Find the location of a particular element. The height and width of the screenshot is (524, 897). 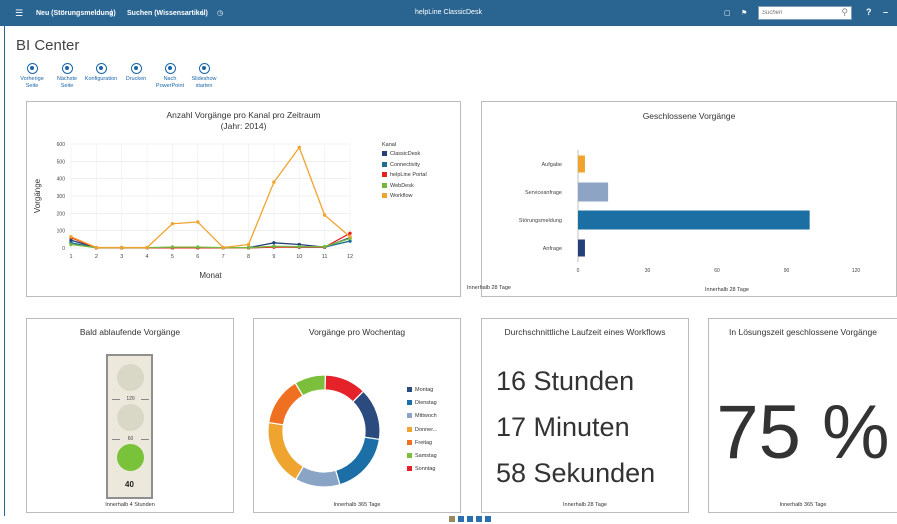

minimize-button: – is located at coordinates (885, 12).